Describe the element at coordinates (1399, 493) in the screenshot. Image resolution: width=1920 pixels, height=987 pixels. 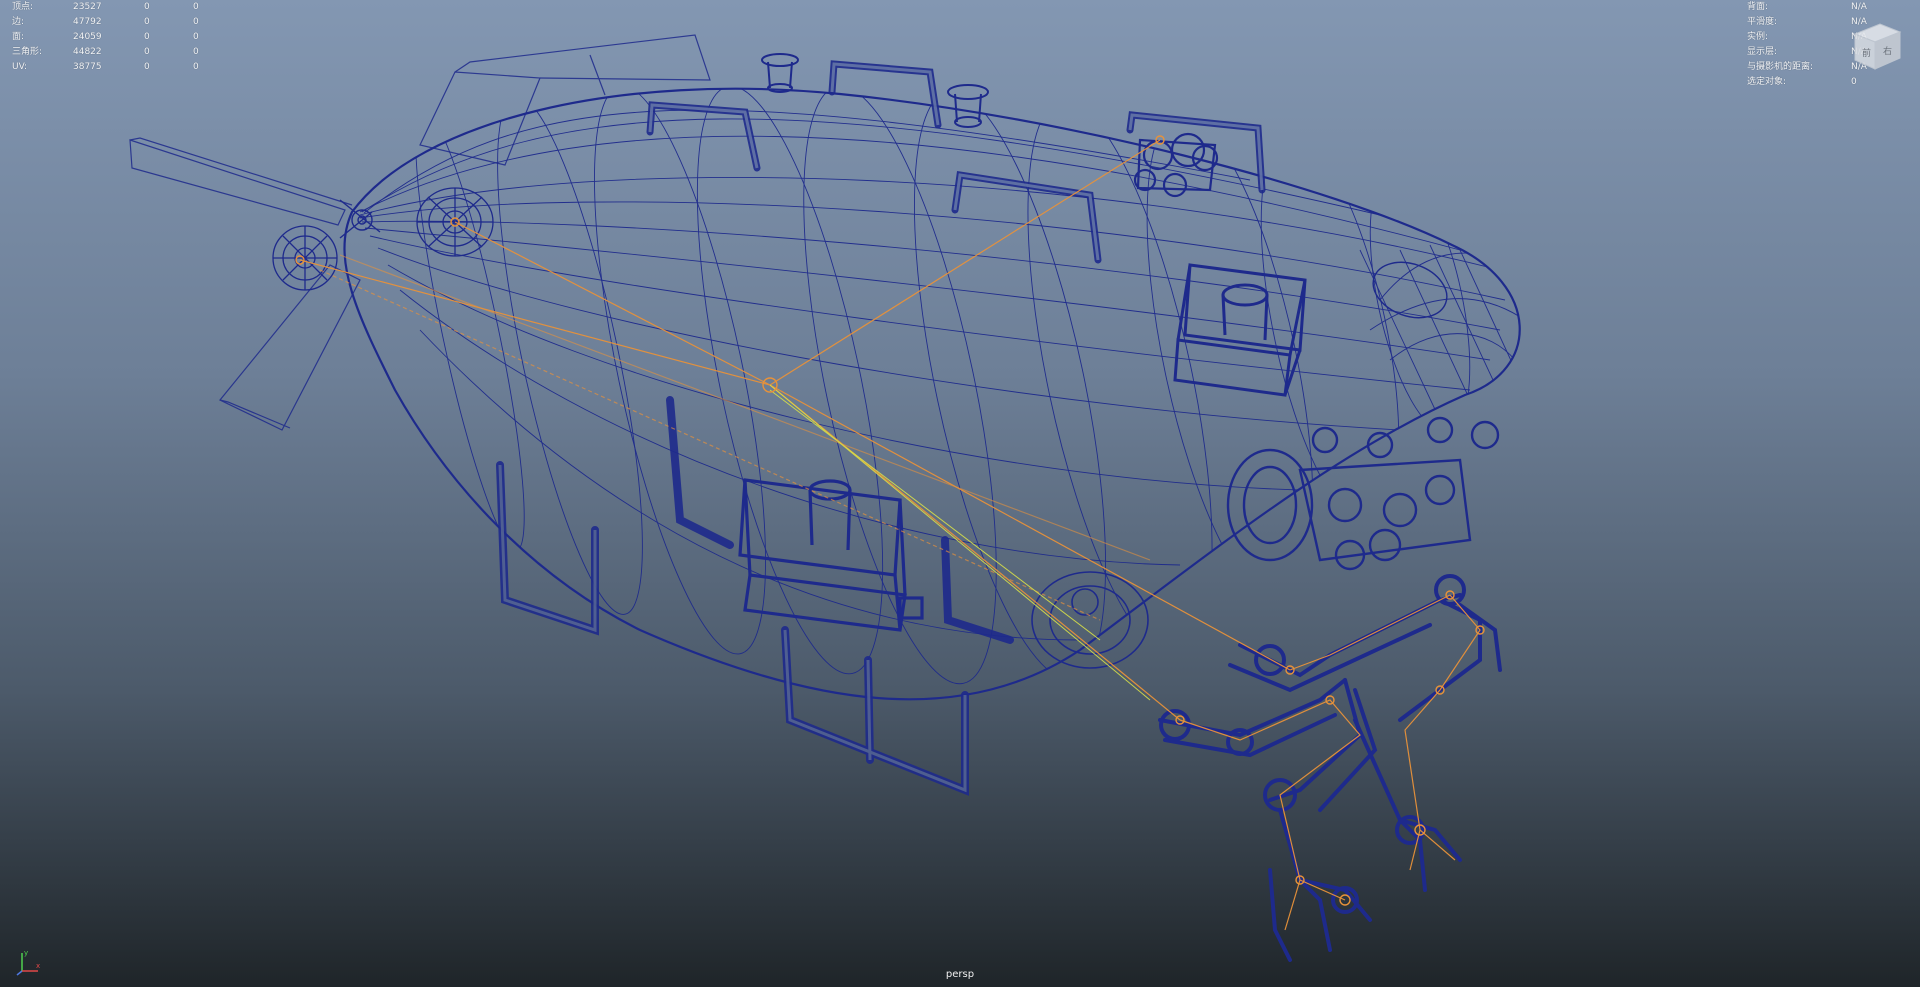
I see `front-lights-cluster` at that location.